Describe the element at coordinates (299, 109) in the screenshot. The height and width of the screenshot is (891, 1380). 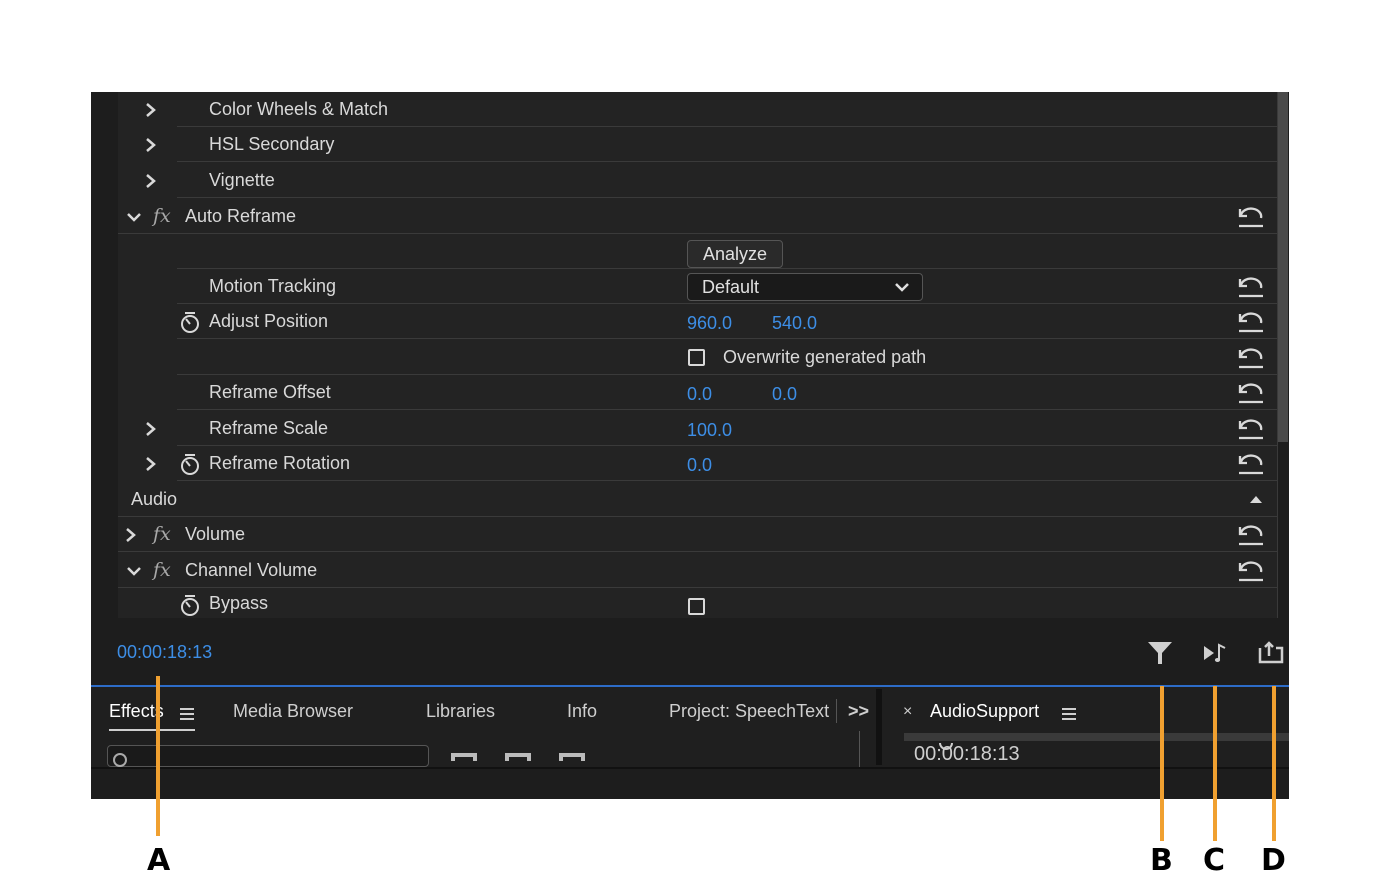
I see `effect-label: Color Wheels & Match` at that location.